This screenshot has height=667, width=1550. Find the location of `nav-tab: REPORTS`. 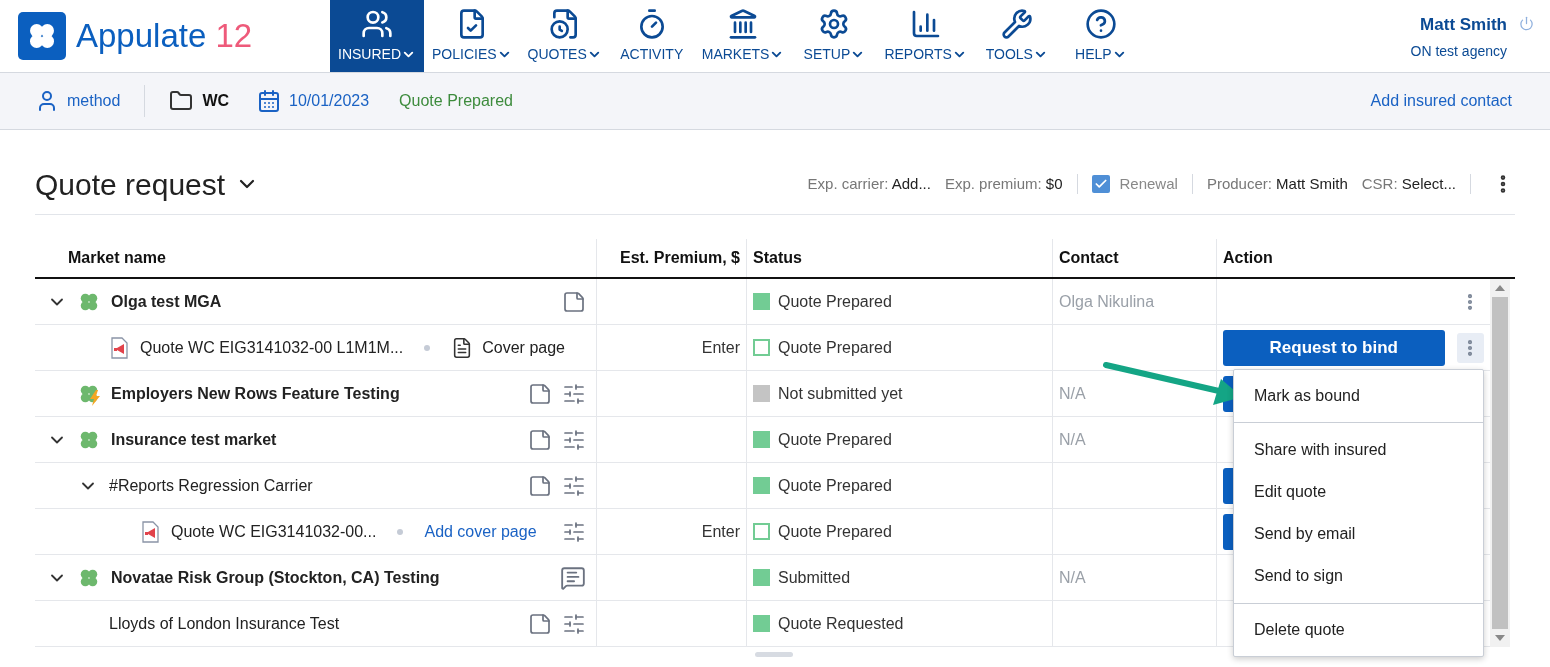

nav-tab: REPORTS is located at coordinates (925, 36).